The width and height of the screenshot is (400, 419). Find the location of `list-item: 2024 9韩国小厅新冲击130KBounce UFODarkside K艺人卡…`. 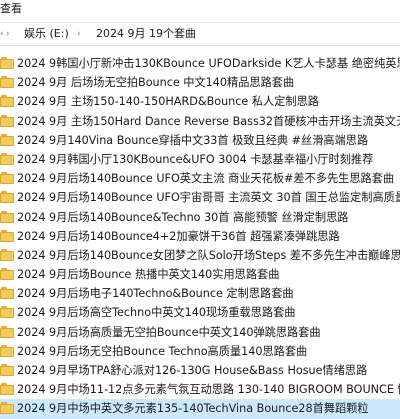

list-item: 2024 9韩国小厅新冲击130KBounce UFODarkside K艺人卡… is located at coordinates (200, 63).